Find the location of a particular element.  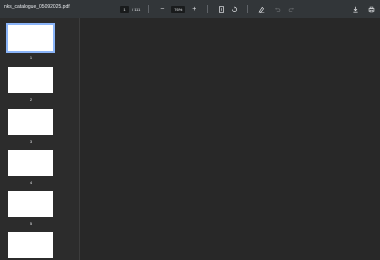

print-icon is located at coordinates (371, 9).